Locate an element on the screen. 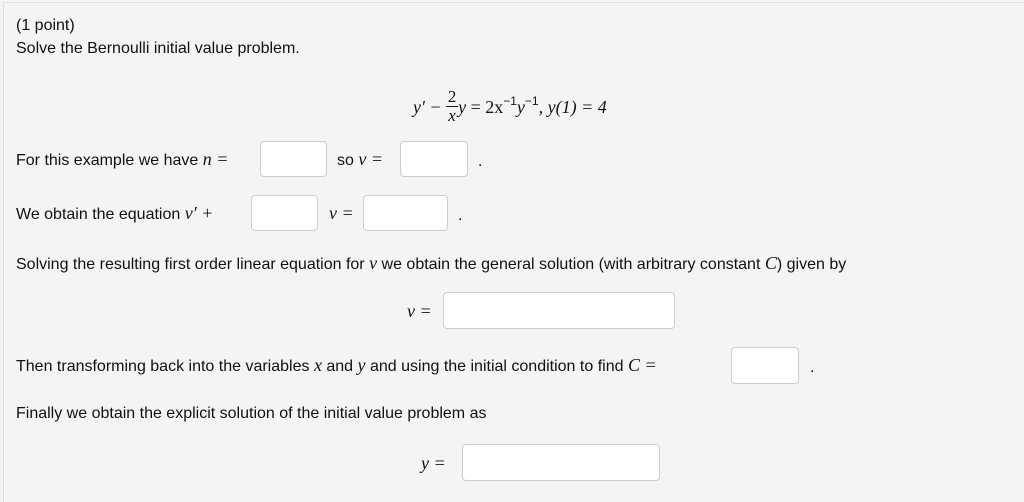 The image size is (1024, 502). v-substitution-input is located at coordinates (434, 159).